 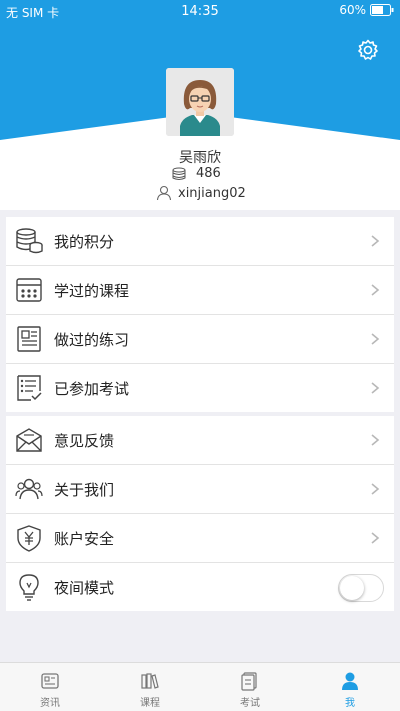 I want to click on bottom-tab-bar: 资讯 课程 考试 我, so click(x=200, y=686).